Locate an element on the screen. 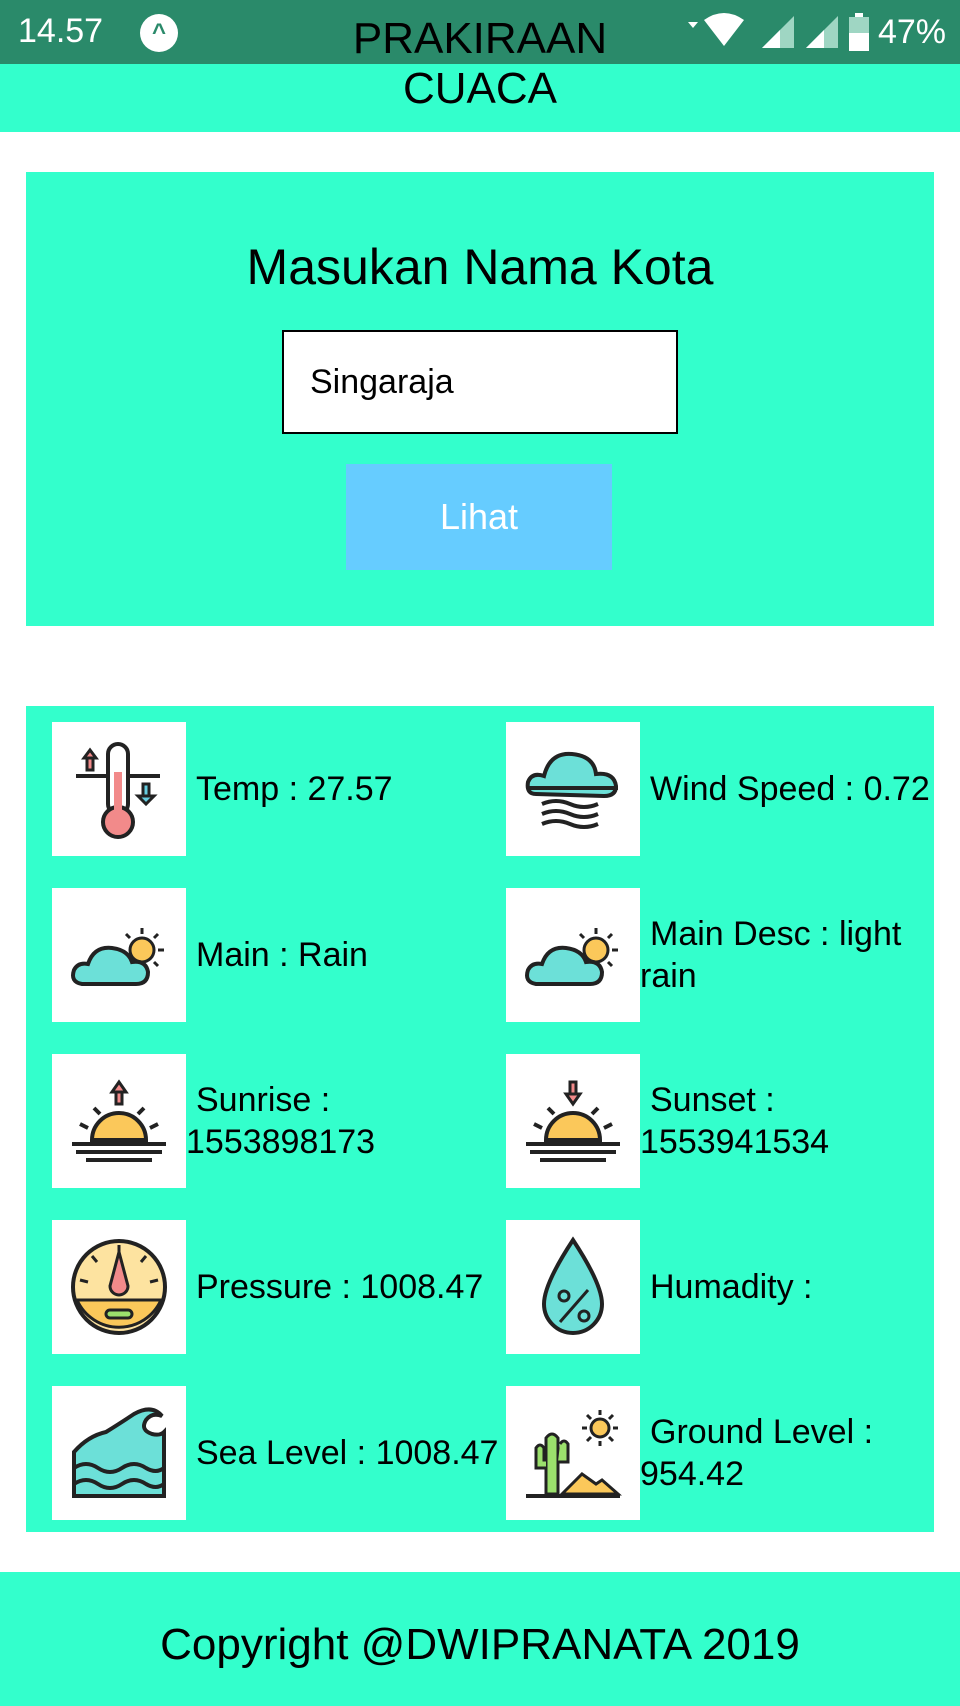 This screenshot has width=960, height=1706. sea-wave-icon is located at coordinates (119, 1453).